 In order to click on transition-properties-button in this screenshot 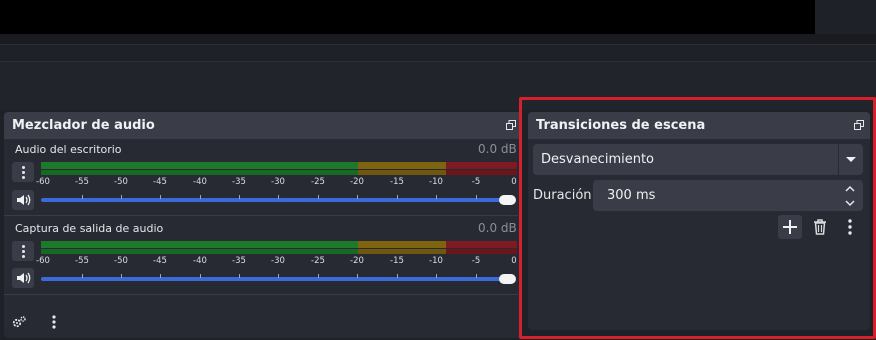, I will do `click(850, 227)`.